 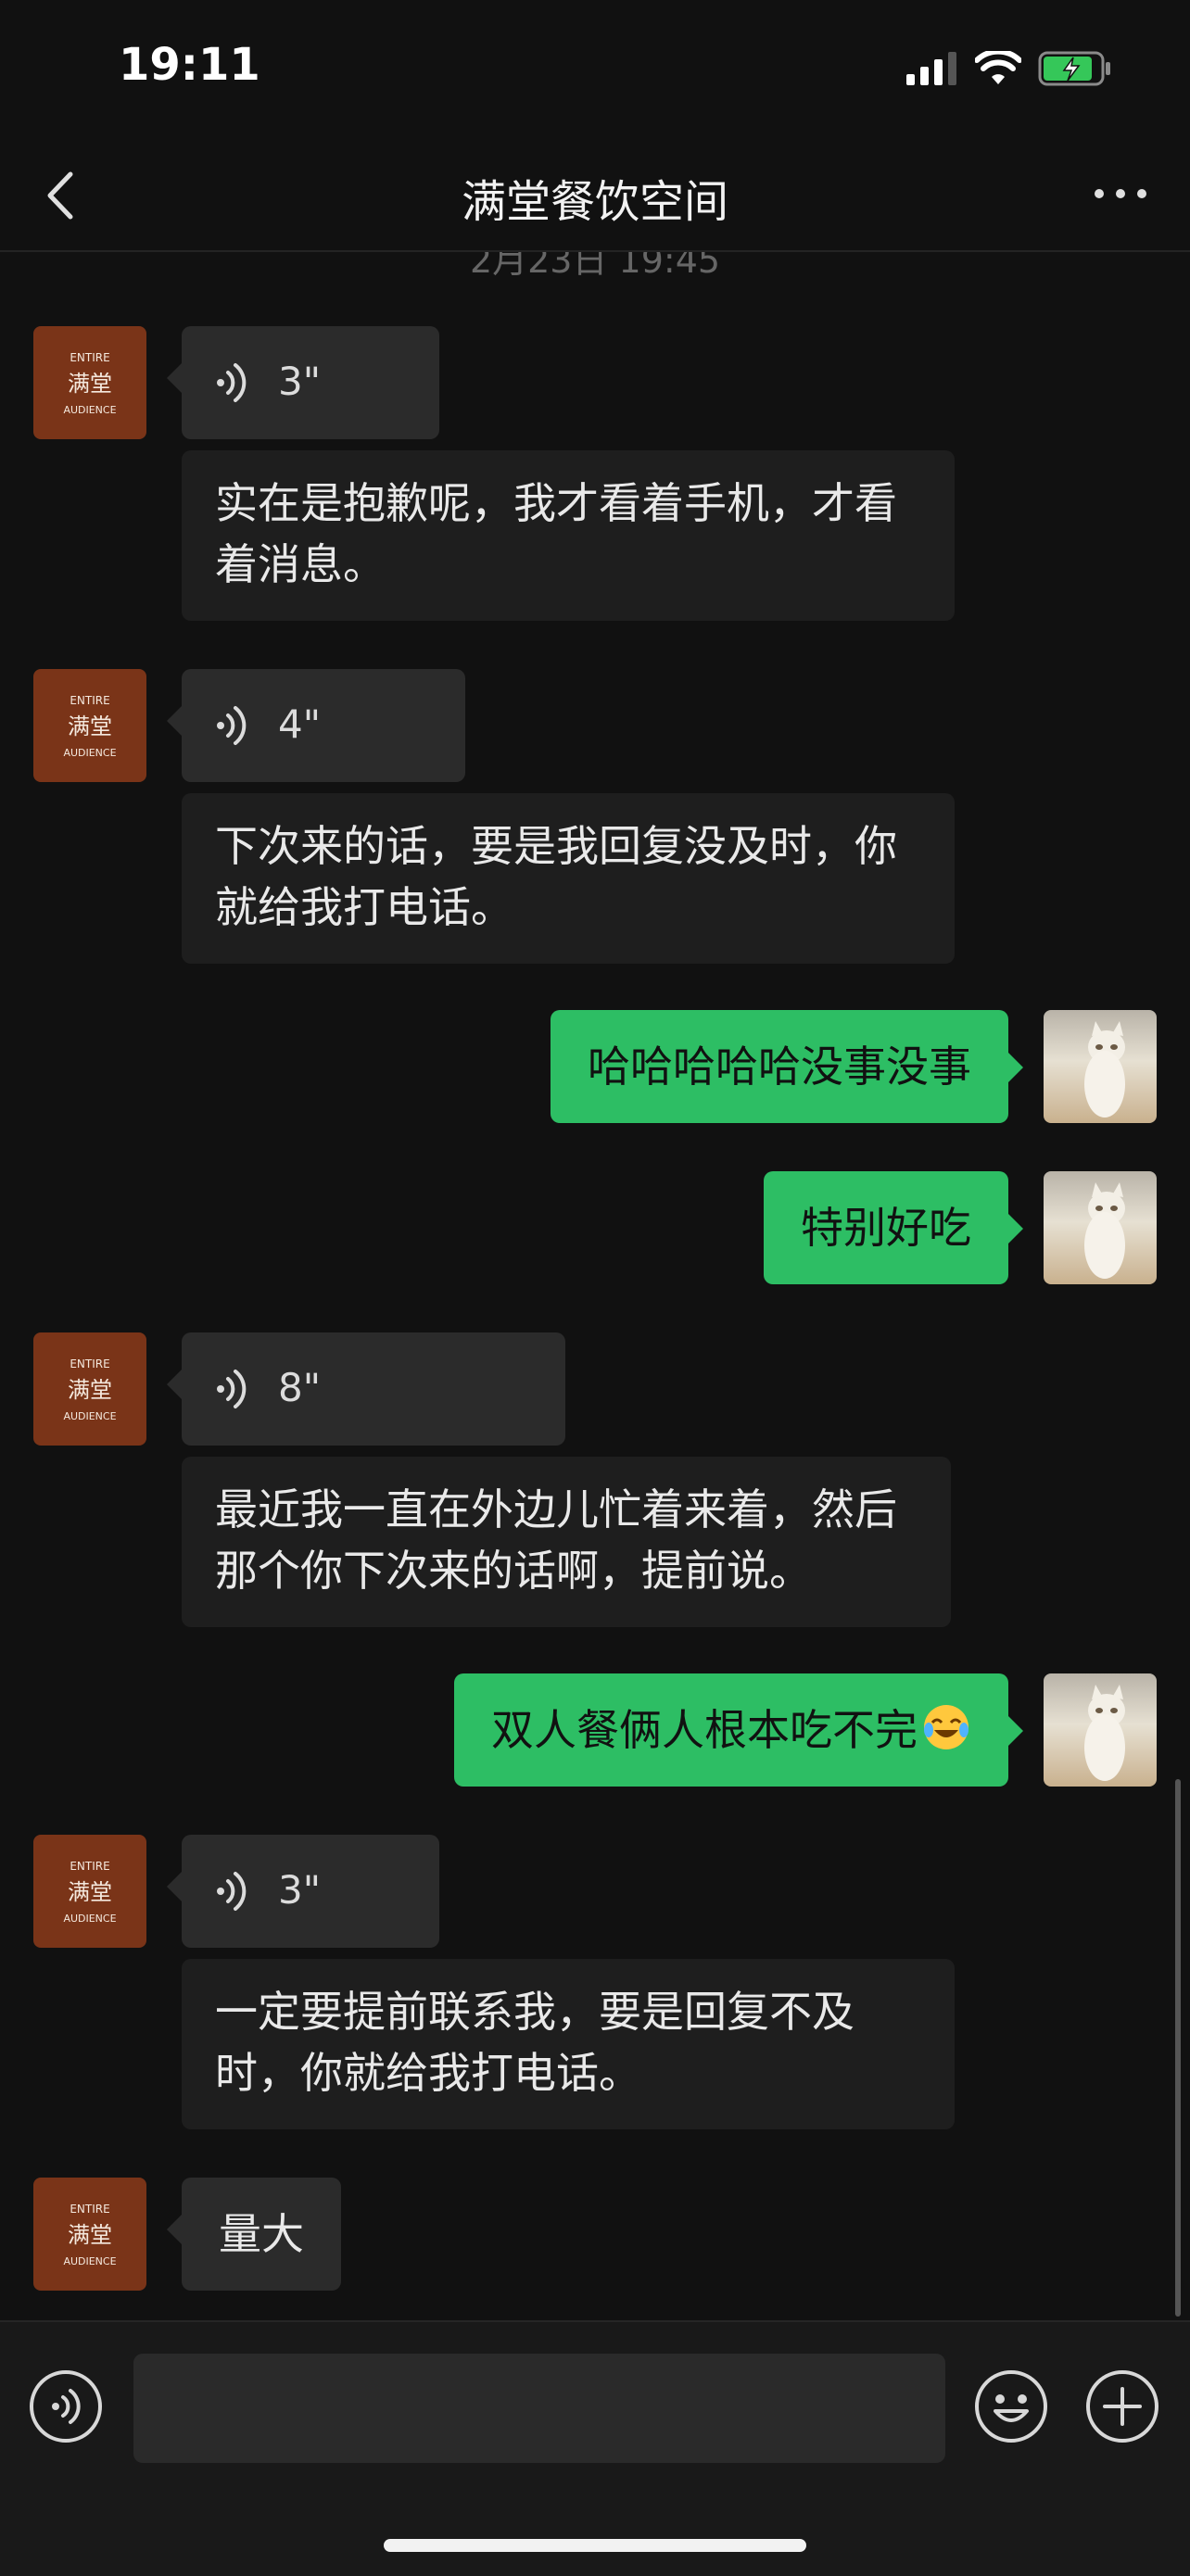 What do you see at coordinates (568, 2044) in the screenshot?
I see `voice-transcript: 一定要提前联系我，要是回复不及时，你就给我打电话。` at bounding box center [568, 2044].